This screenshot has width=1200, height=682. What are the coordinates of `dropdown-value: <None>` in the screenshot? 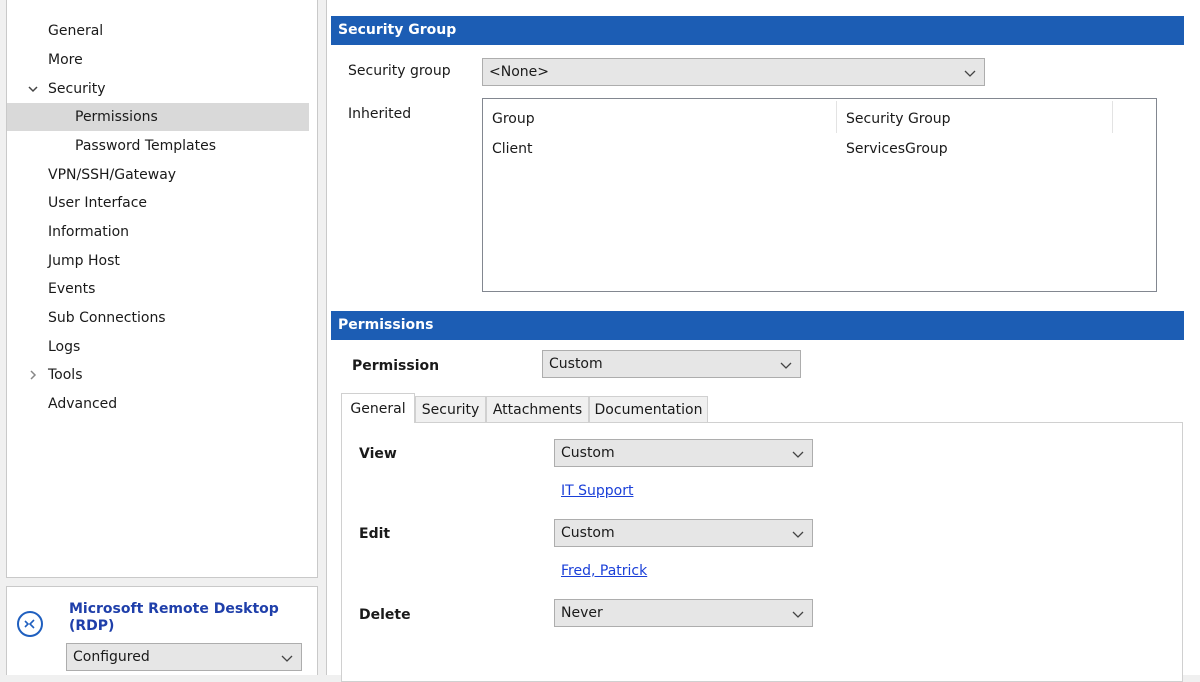 It's located at (519, 72).